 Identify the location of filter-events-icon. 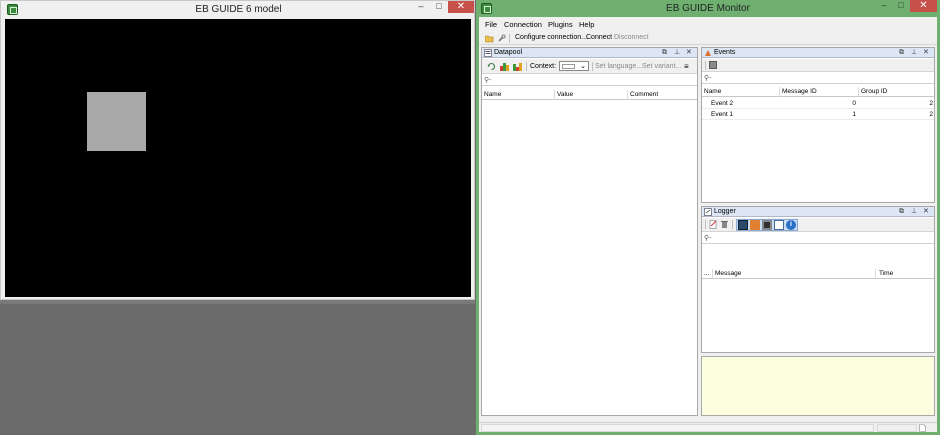
(755, 225).